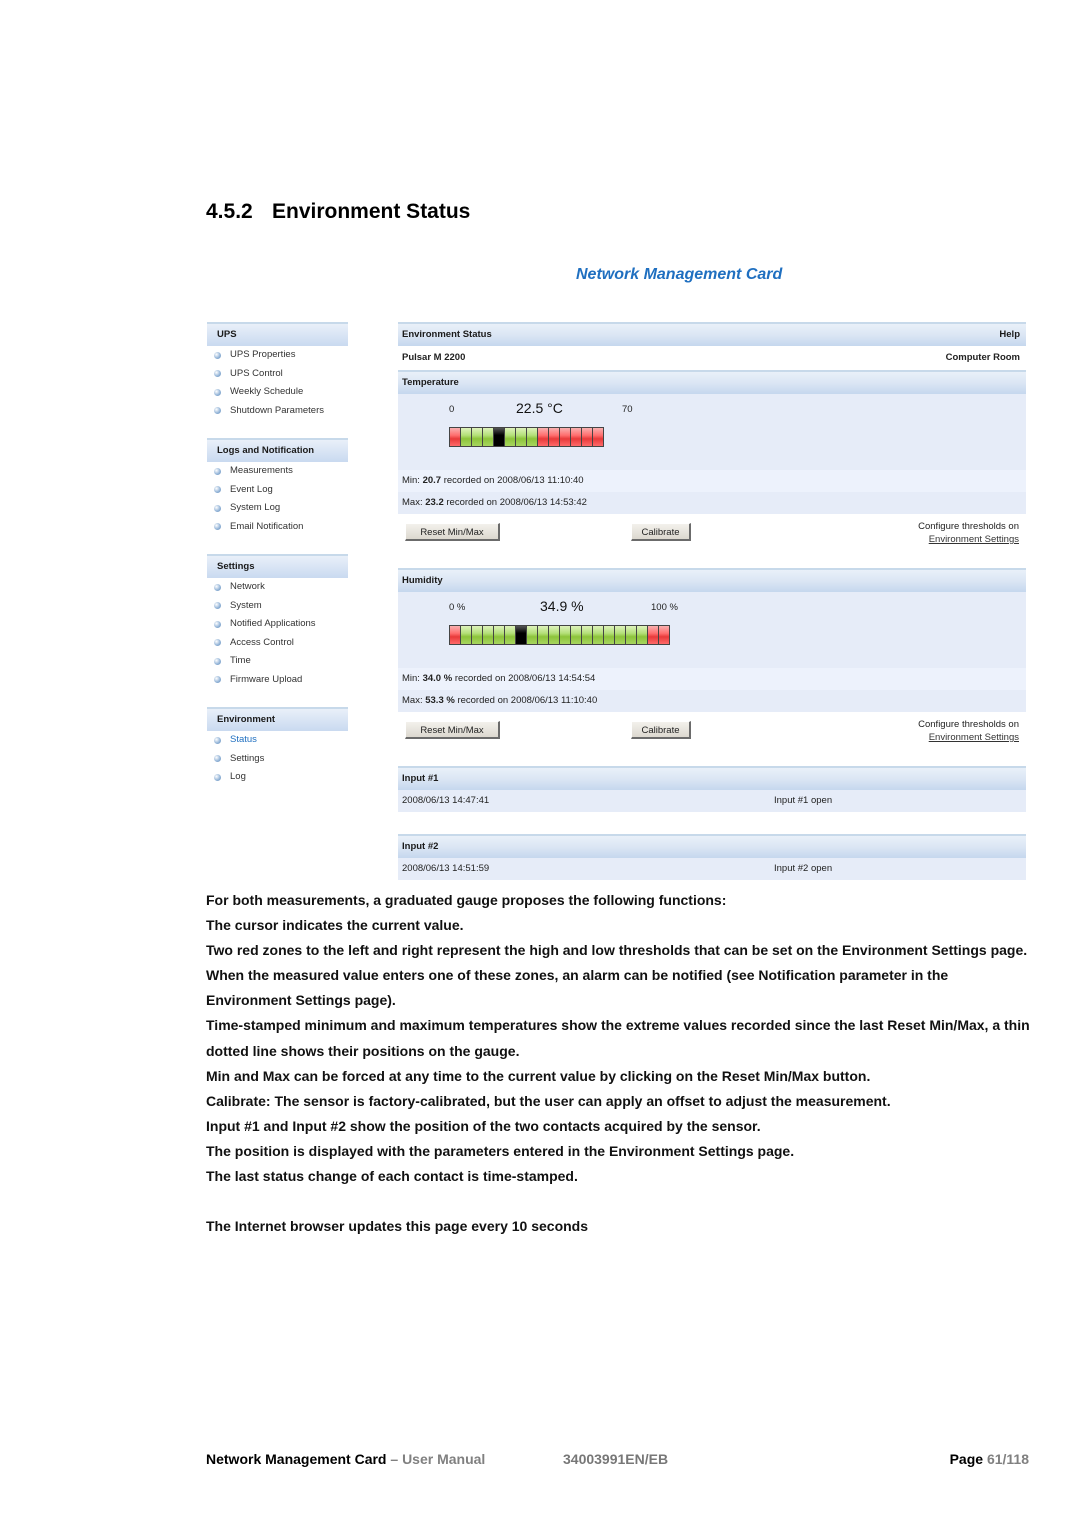 The height and width of the screenshot is (1528, 1080). I want to click on humidity-max-recorded: recorded on 2008/06/13 11:10:40, so click(527, 700).